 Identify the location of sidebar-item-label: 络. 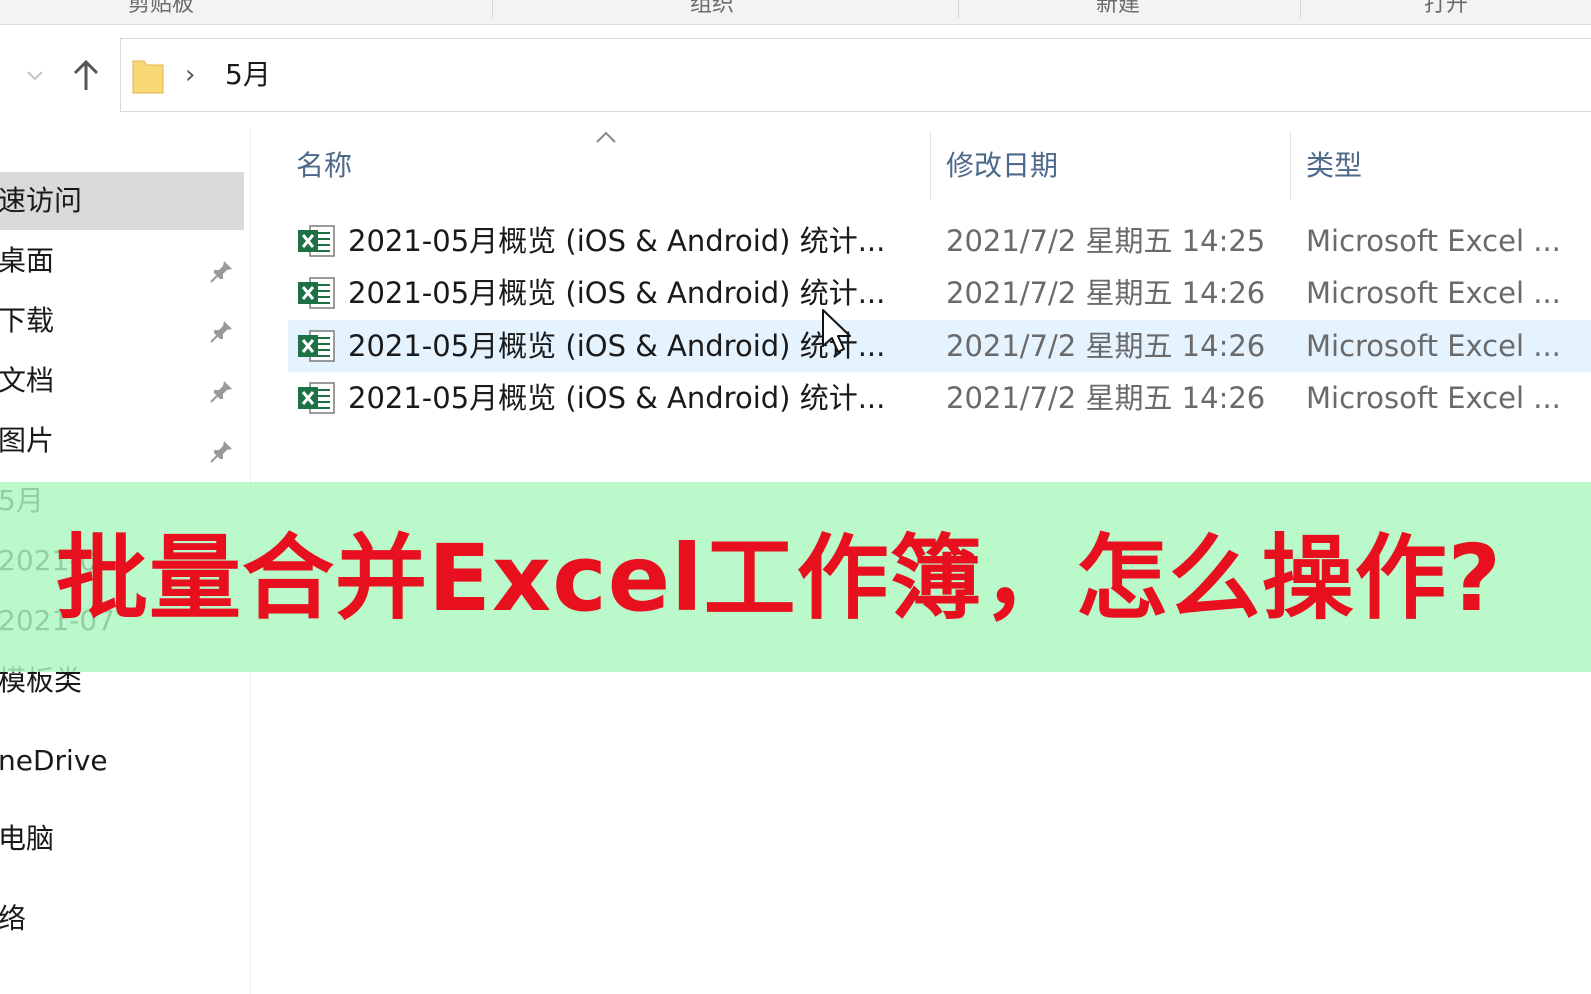
(13, 918).